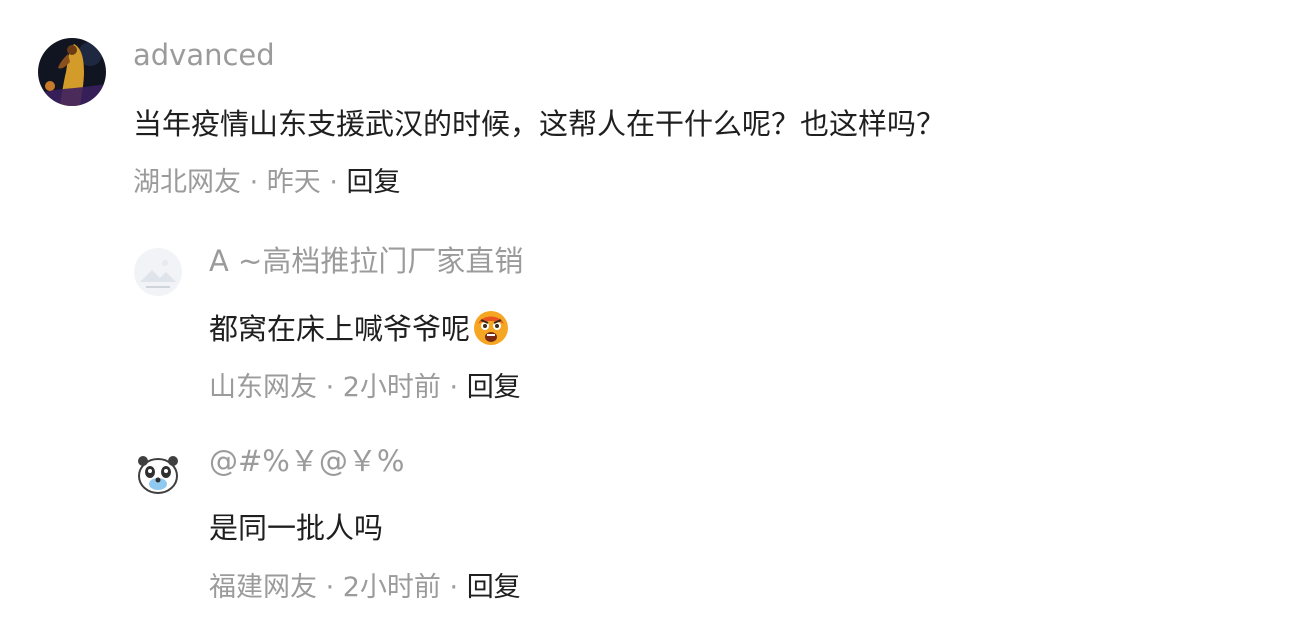 This screenshot has height=628, width=1304. What do you see at coordinates (293, 182) in the screenshot?
I see `comment-time: 昨天` at bounding box center [293, 182].